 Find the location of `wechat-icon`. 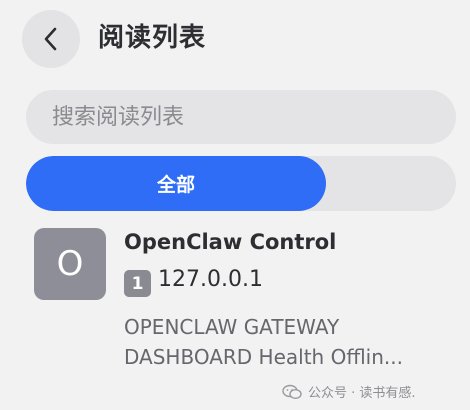

wechat-icon is located at coordinates (292, 391).